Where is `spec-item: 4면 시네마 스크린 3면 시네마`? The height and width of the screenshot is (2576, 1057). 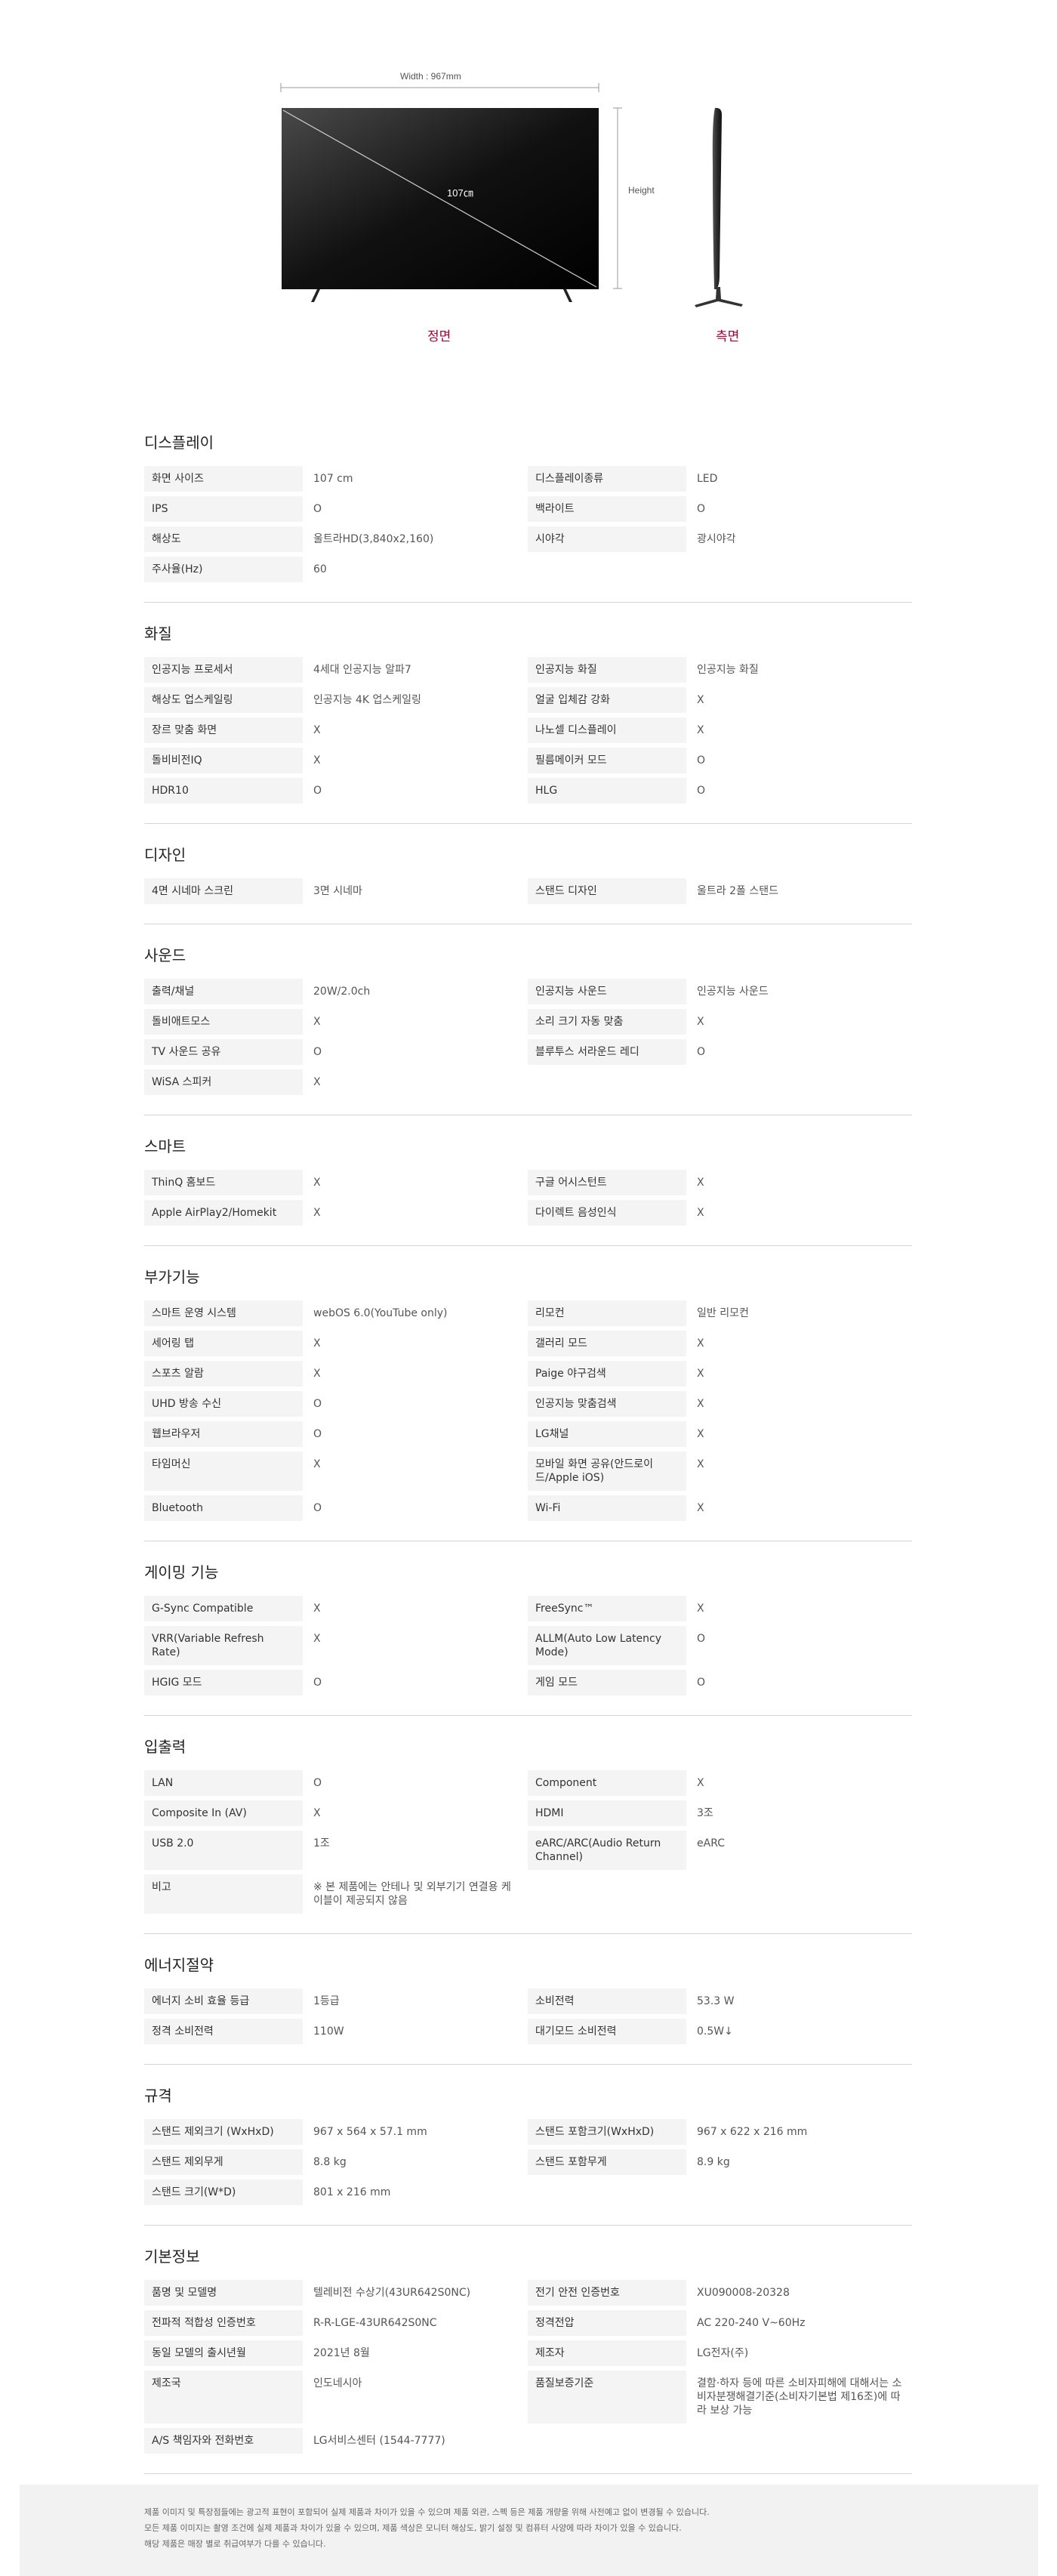 spec-item: 4면 시네마 스크린 3면 시네마 is located at coordinates (336, 891).